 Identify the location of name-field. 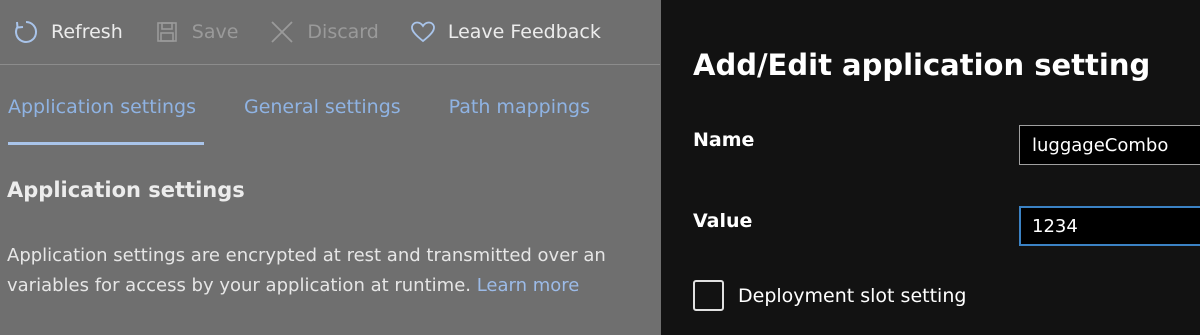
(1109, 145).